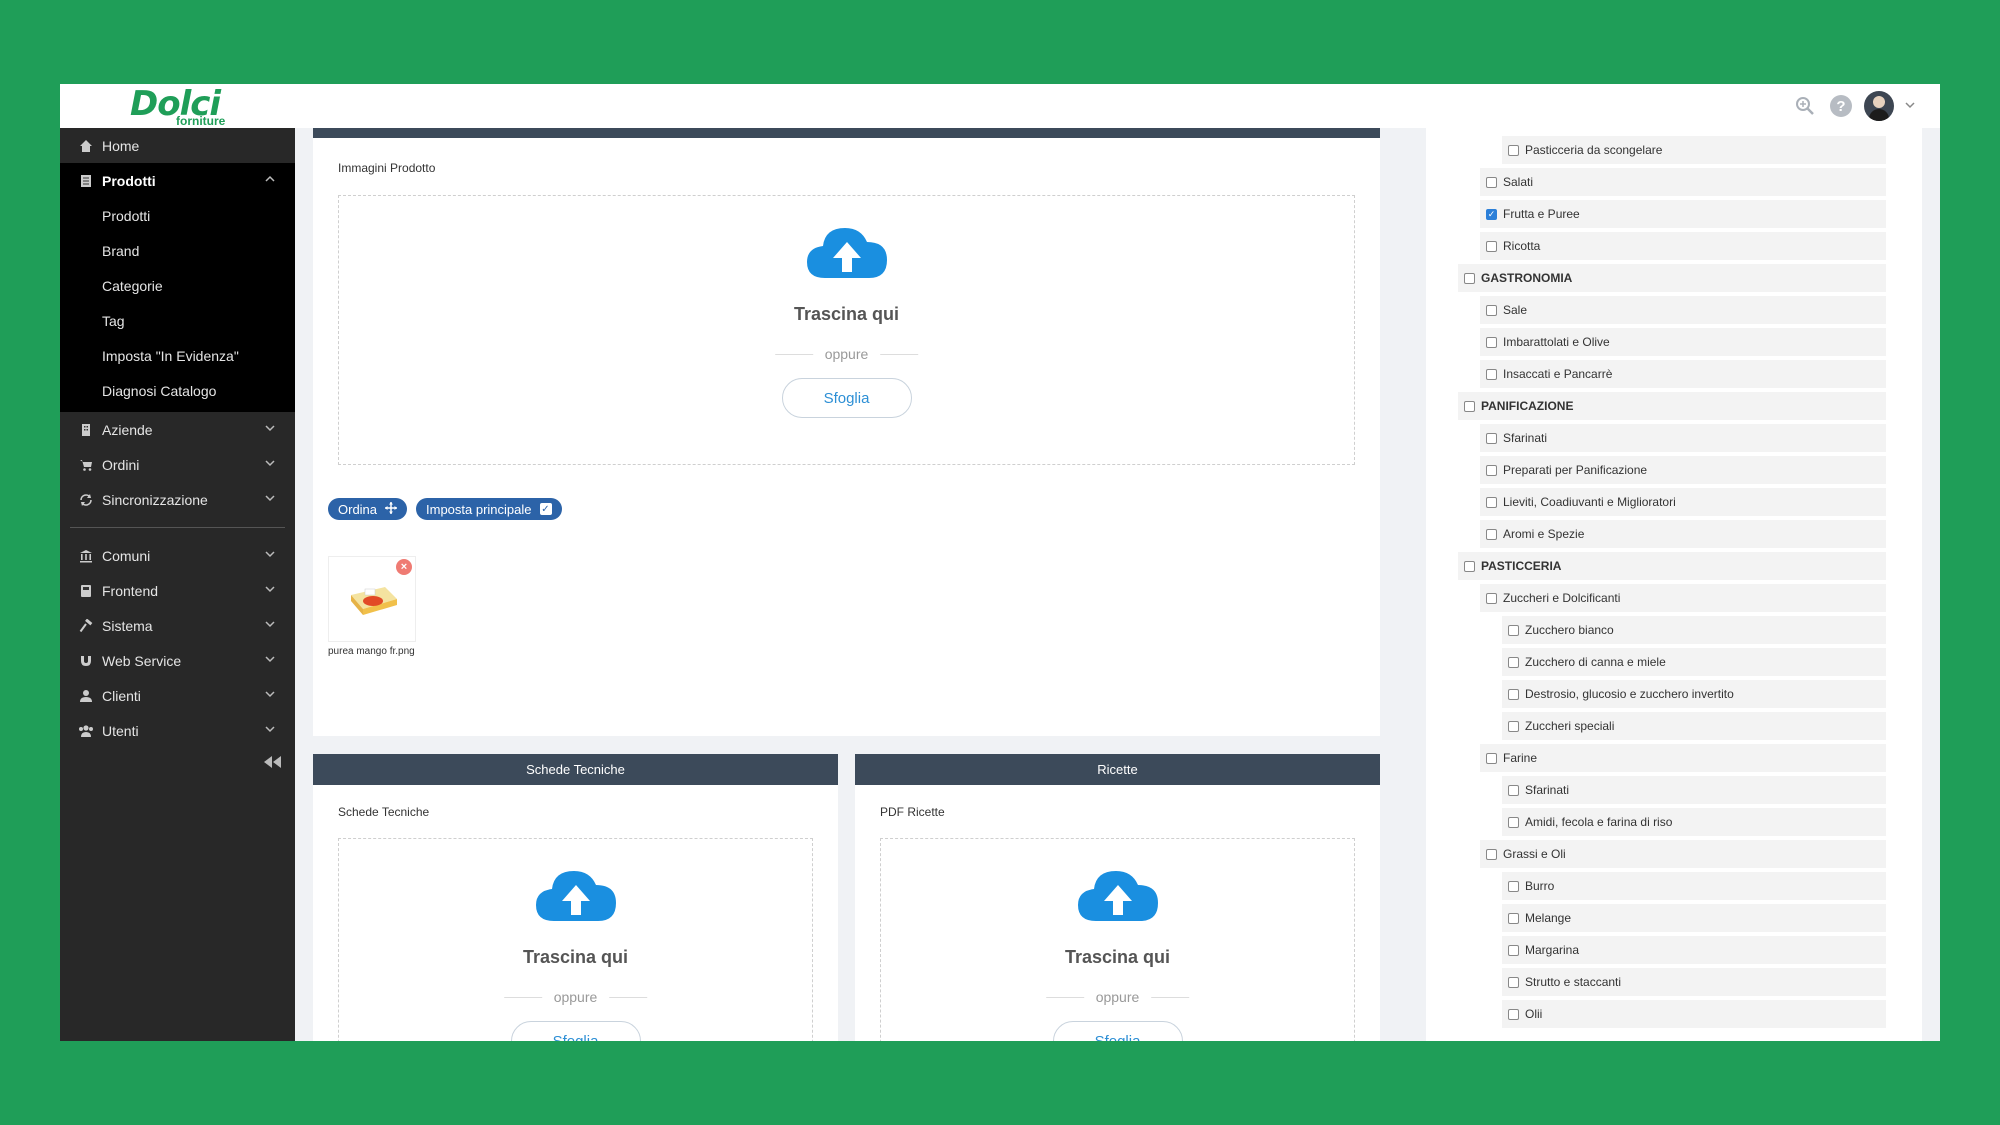 This screenshot has width=2000, height=1125. What do you see at coordinates (489, 509) in the screenshot?
I see `set-main-button: Imposta principale ✓` at bounding box center [489, 509].